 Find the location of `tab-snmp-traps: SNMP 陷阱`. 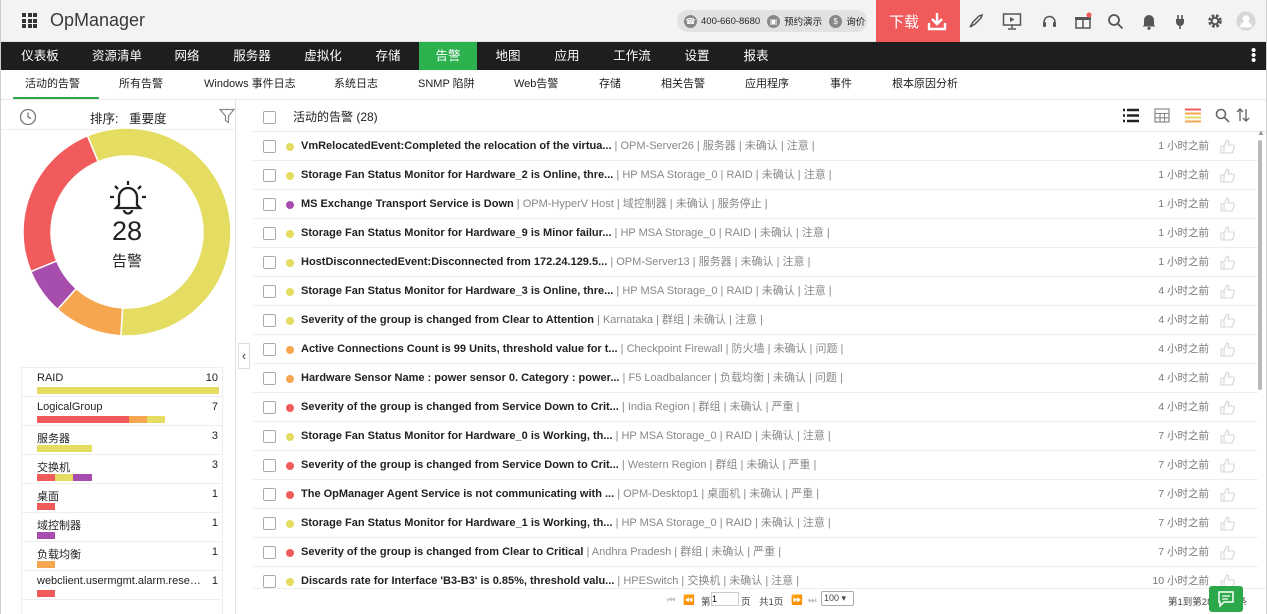

tab-snmp-traps: SNMP 陷阱 is located at coordinates (446, 84).